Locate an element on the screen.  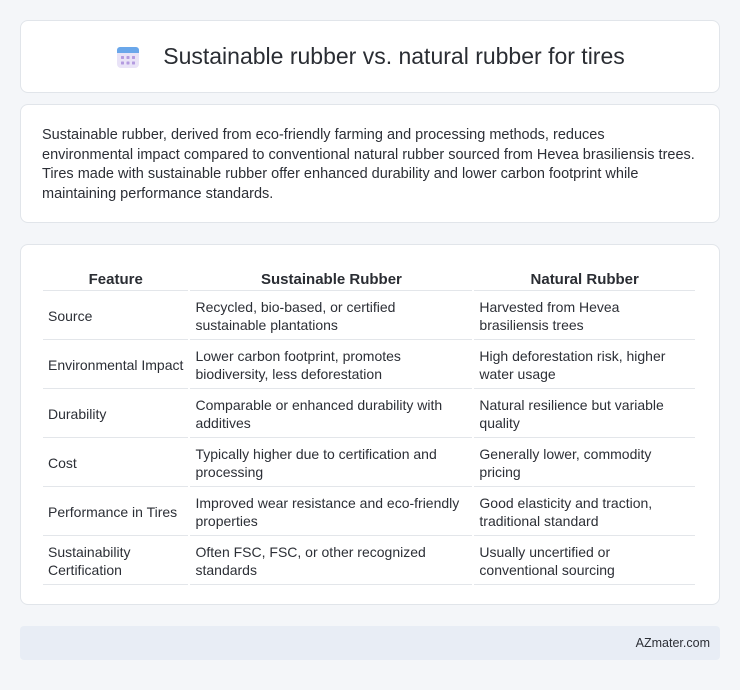
column-header-natural: Natural Rubber is located at coordinates (584, 279).